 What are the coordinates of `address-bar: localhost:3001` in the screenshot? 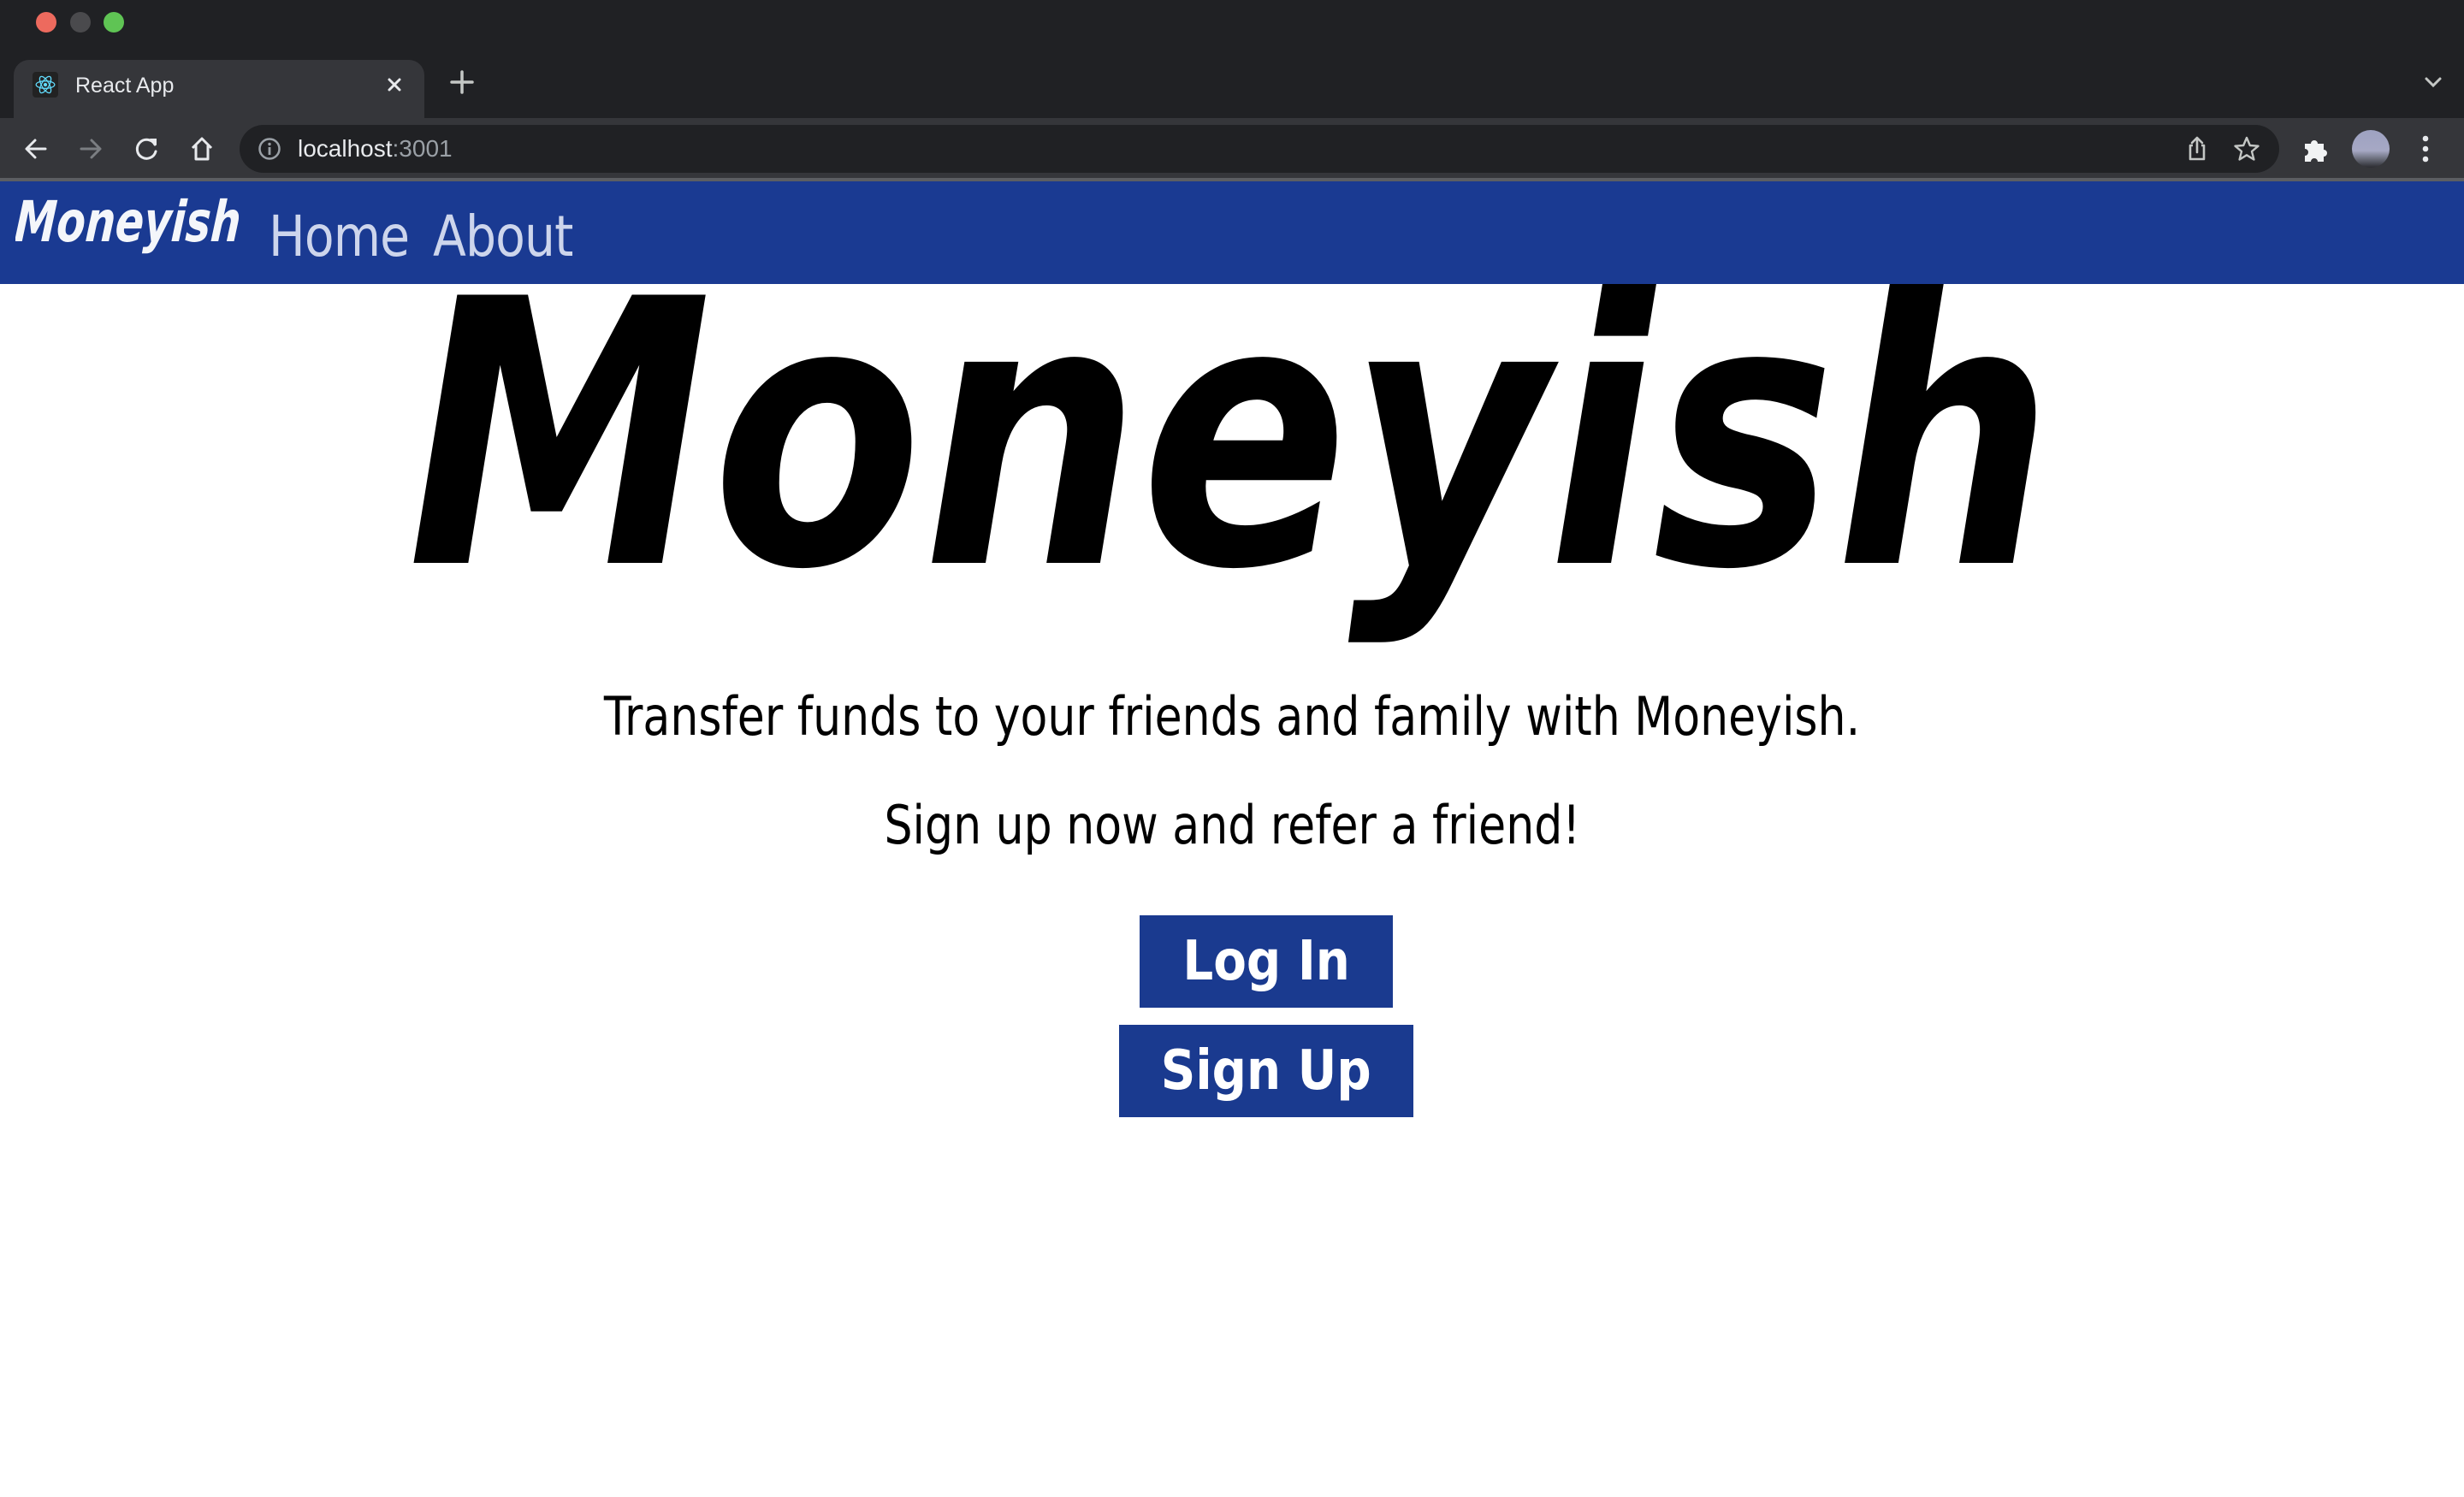 It's located at (1259, 149).